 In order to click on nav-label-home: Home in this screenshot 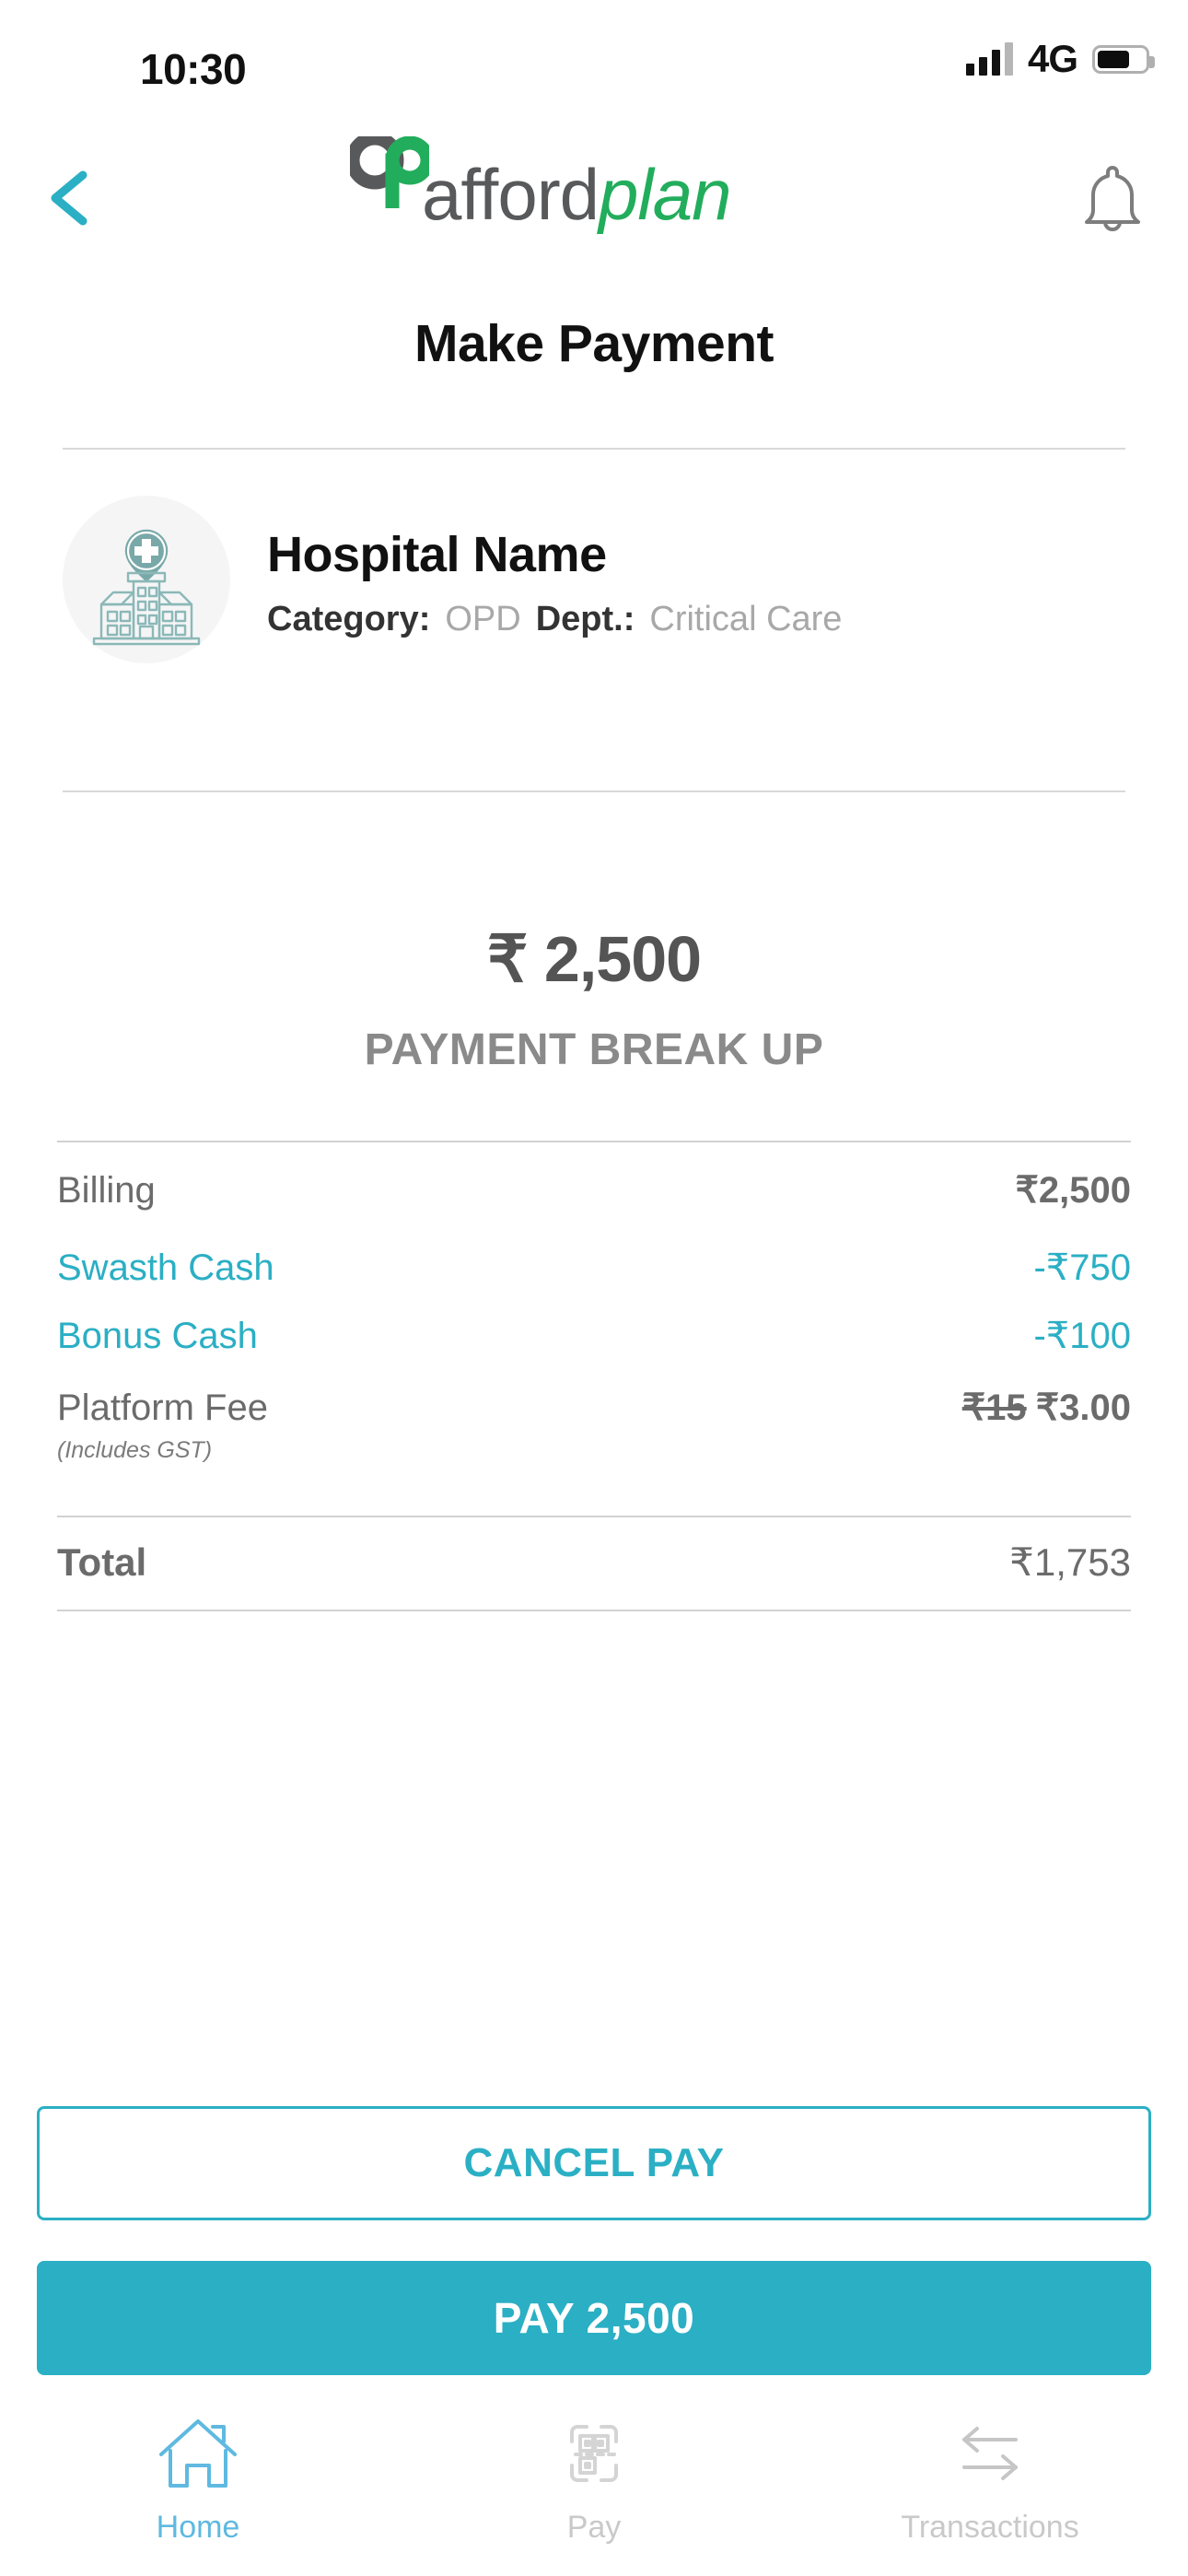, I will do `click(198, 2527)`.